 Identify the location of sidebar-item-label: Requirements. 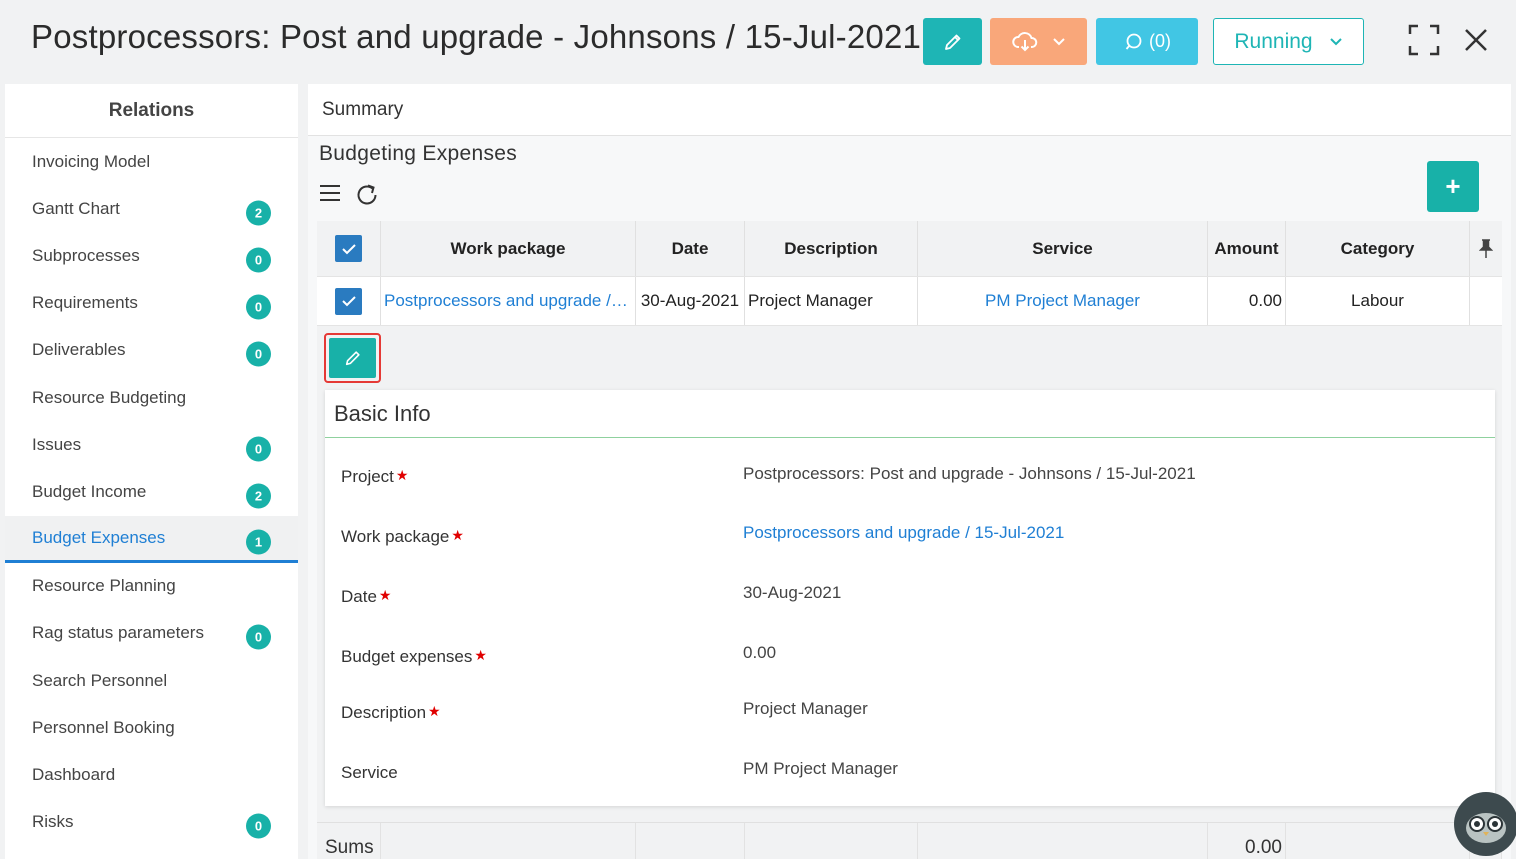
(85, 303).